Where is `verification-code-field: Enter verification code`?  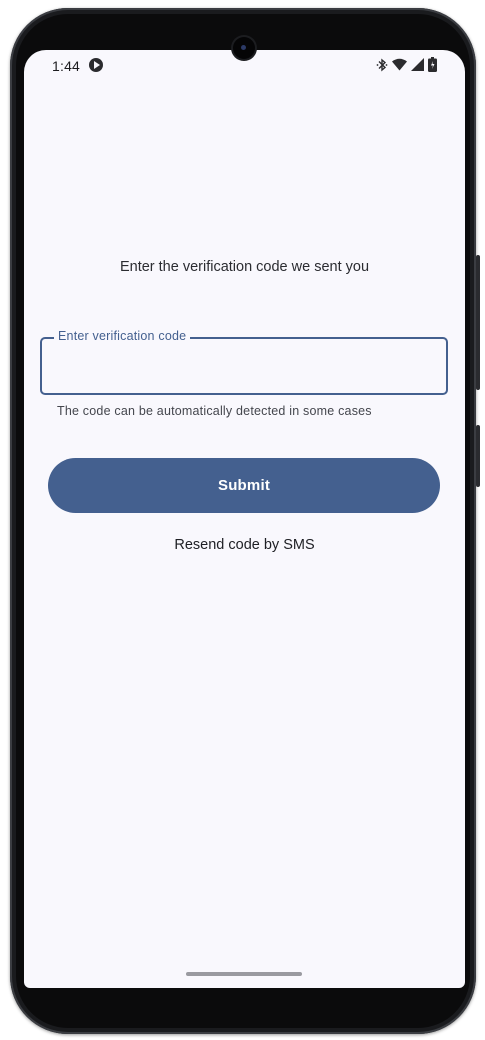
verification-code-field: Enter verification code is located at coordinates (244, 362).